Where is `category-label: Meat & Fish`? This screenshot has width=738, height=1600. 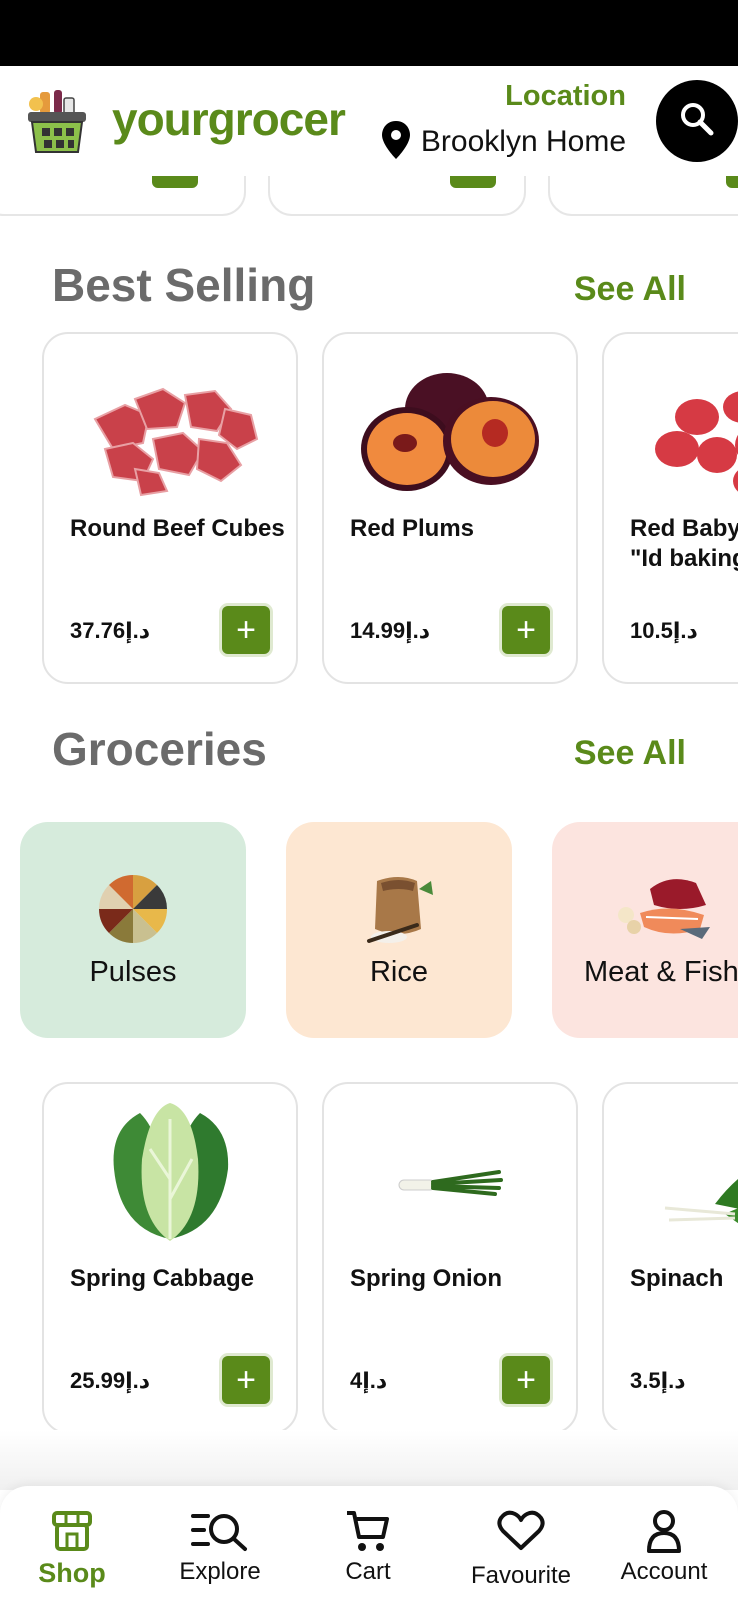 category-label: Meat & Fish is located at coordinates (661, 972).